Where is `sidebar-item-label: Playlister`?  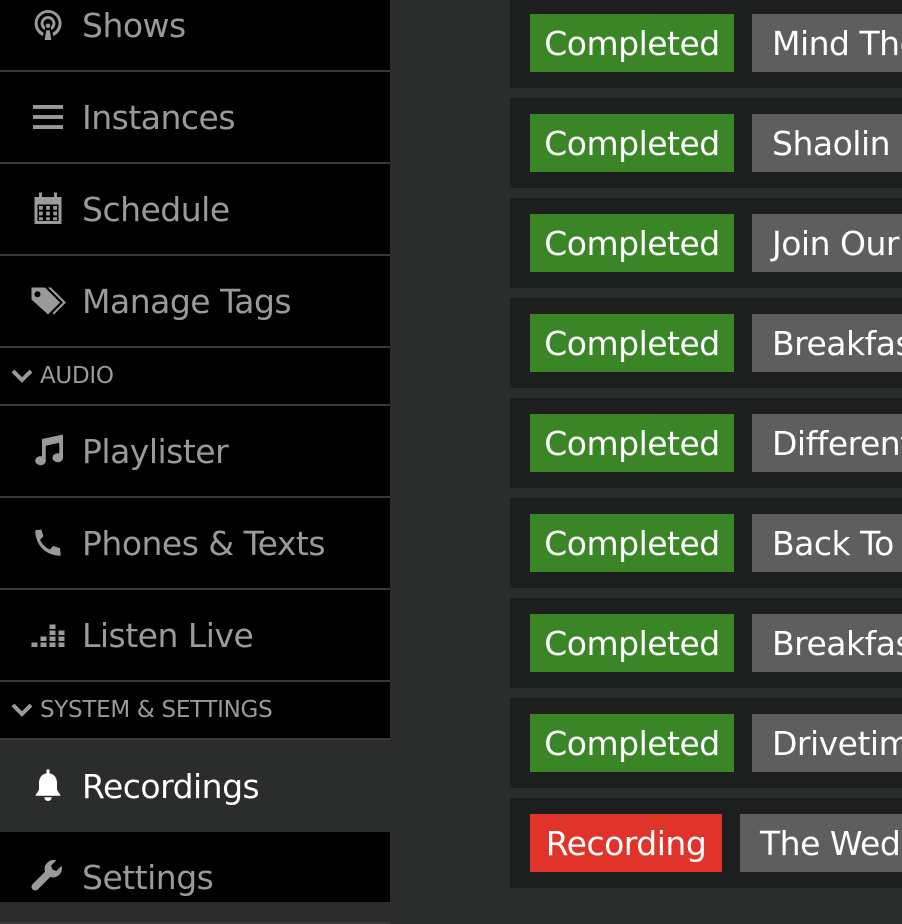
sidebar-item-label: Playlister is located at coordinates (155, 451).